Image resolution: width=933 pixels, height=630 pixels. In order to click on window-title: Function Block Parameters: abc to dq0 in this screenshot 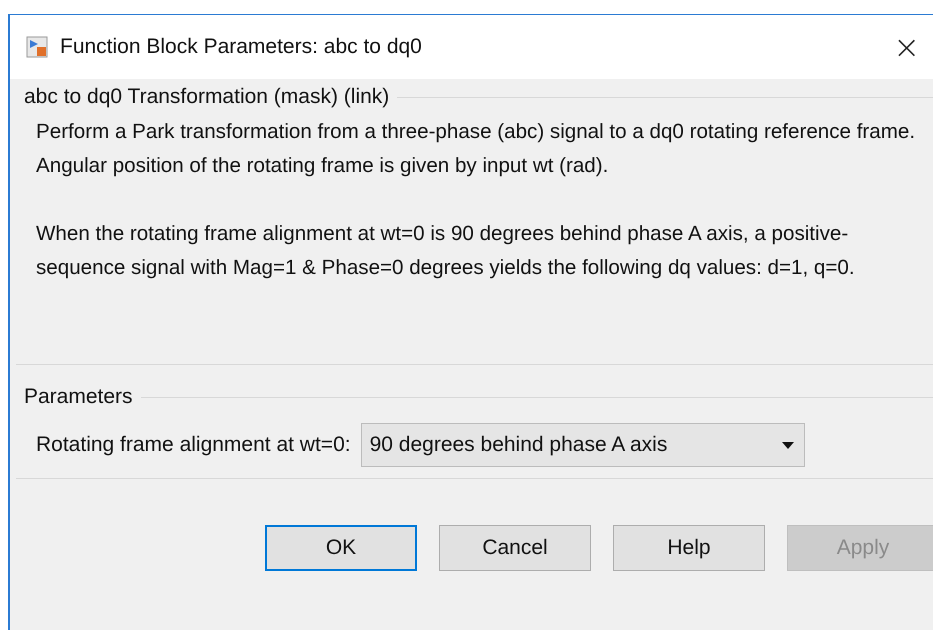, I will do `click(241, 47)`.